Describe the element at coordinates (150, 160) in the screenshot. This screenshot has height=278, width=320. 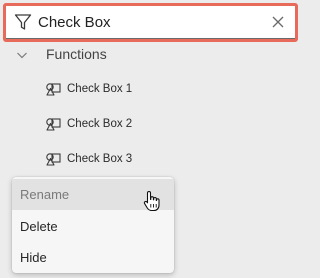
I see `tree-item-check-box-3: Check Box 3` at that location.